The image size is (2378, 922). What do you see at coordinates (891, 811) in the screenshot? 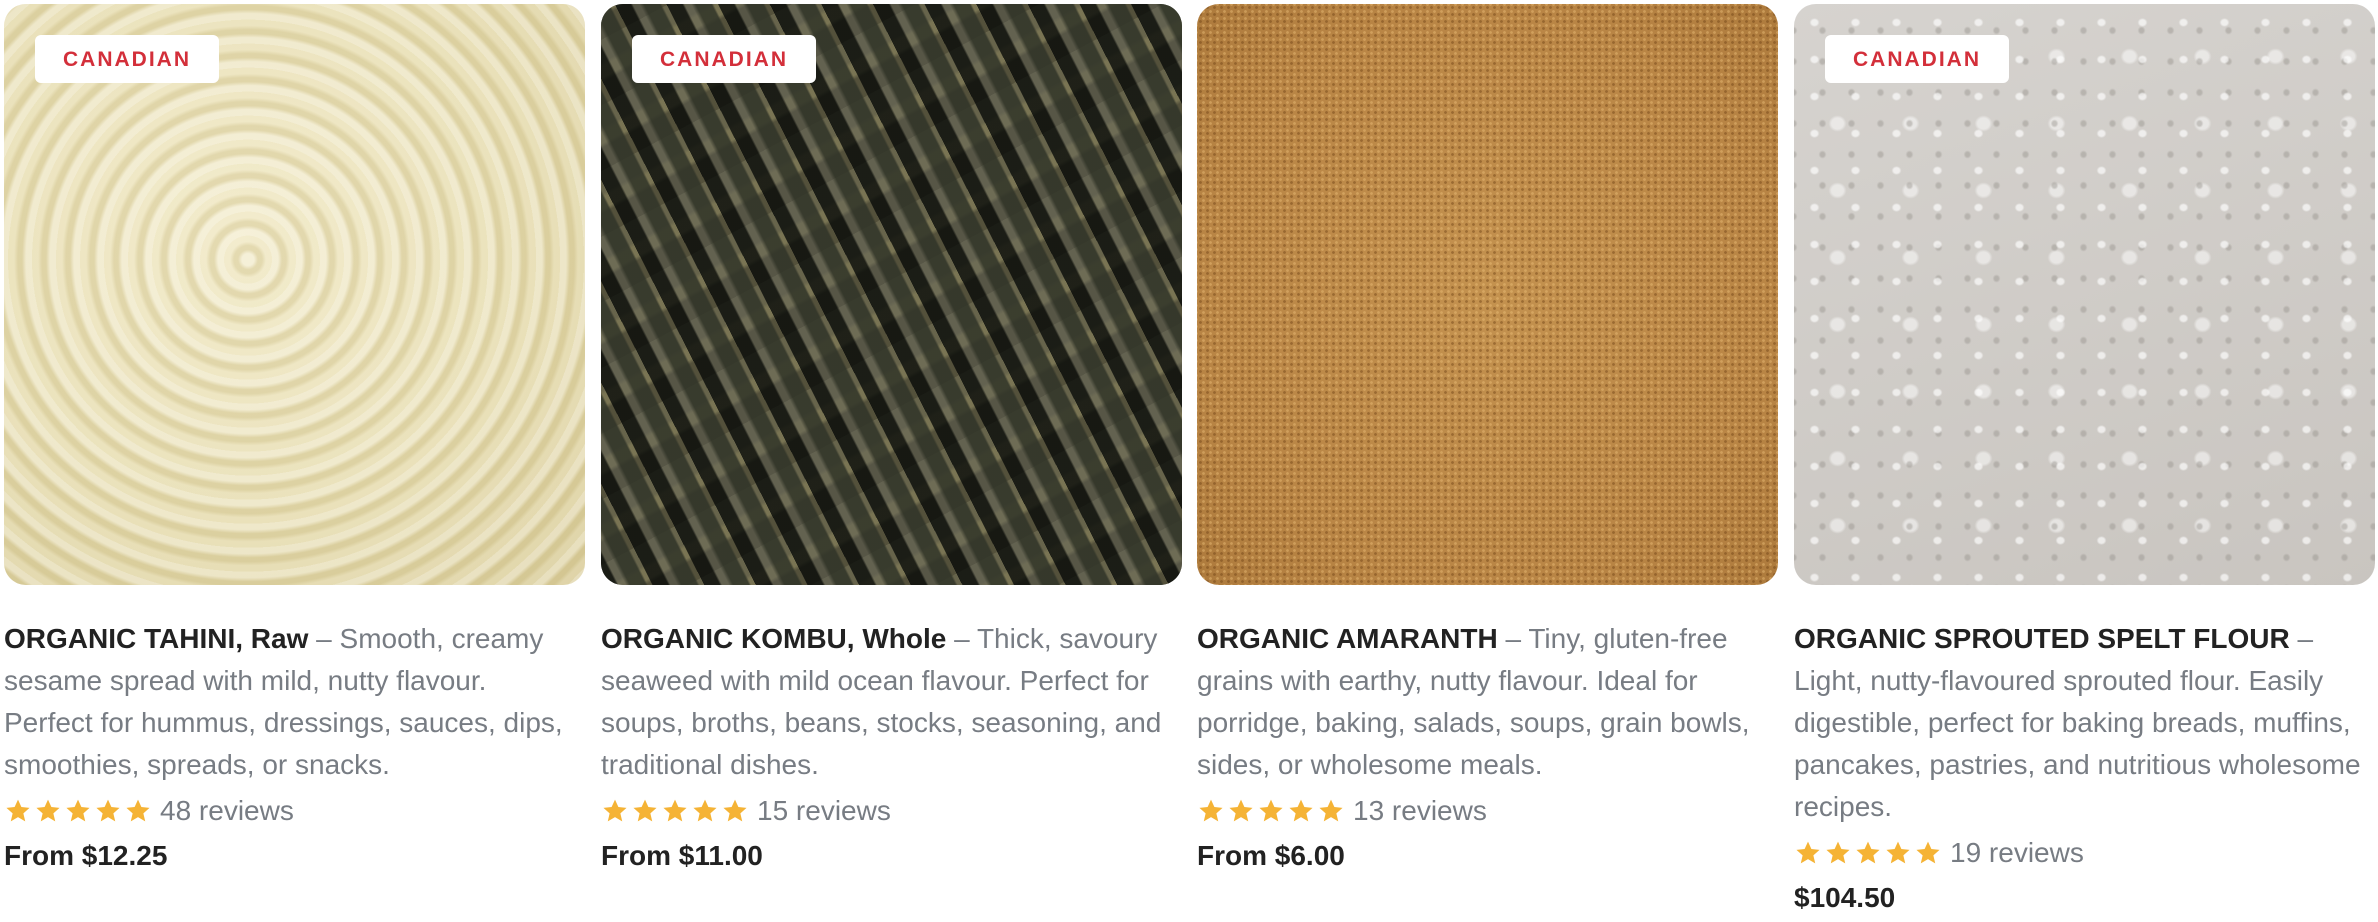
I see `product-rating: 15 reviews` at bounding box center [891, 811].